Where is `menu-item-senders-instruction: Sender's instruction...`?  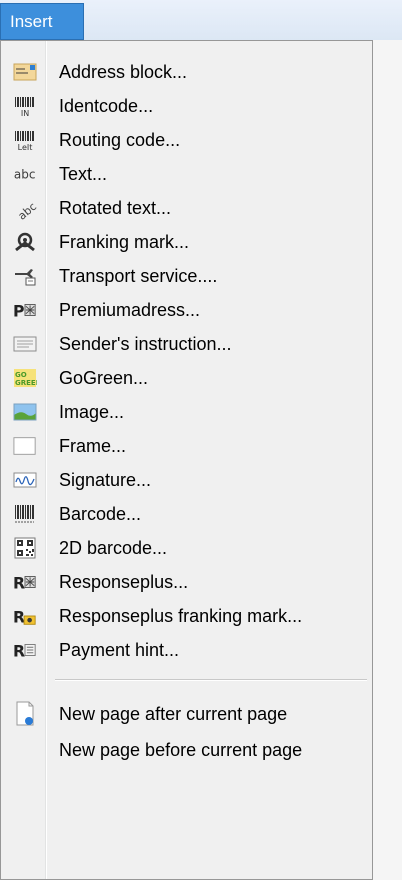
menu-item-senders-instruction: Sender's instruction... is located at coordinates (186, 344).